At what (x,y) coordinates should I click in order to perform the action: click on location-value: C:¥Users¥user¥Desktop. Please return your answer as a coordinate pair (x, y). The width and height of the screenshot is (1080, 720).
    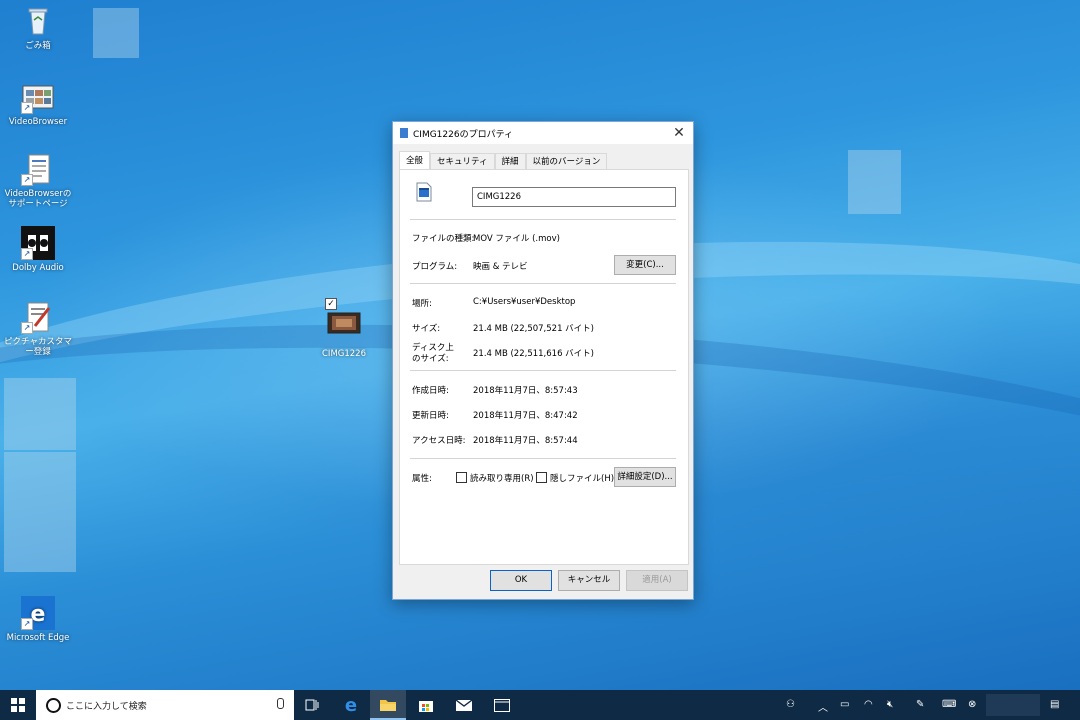
    Looking at the image, I should click on (524, 302).